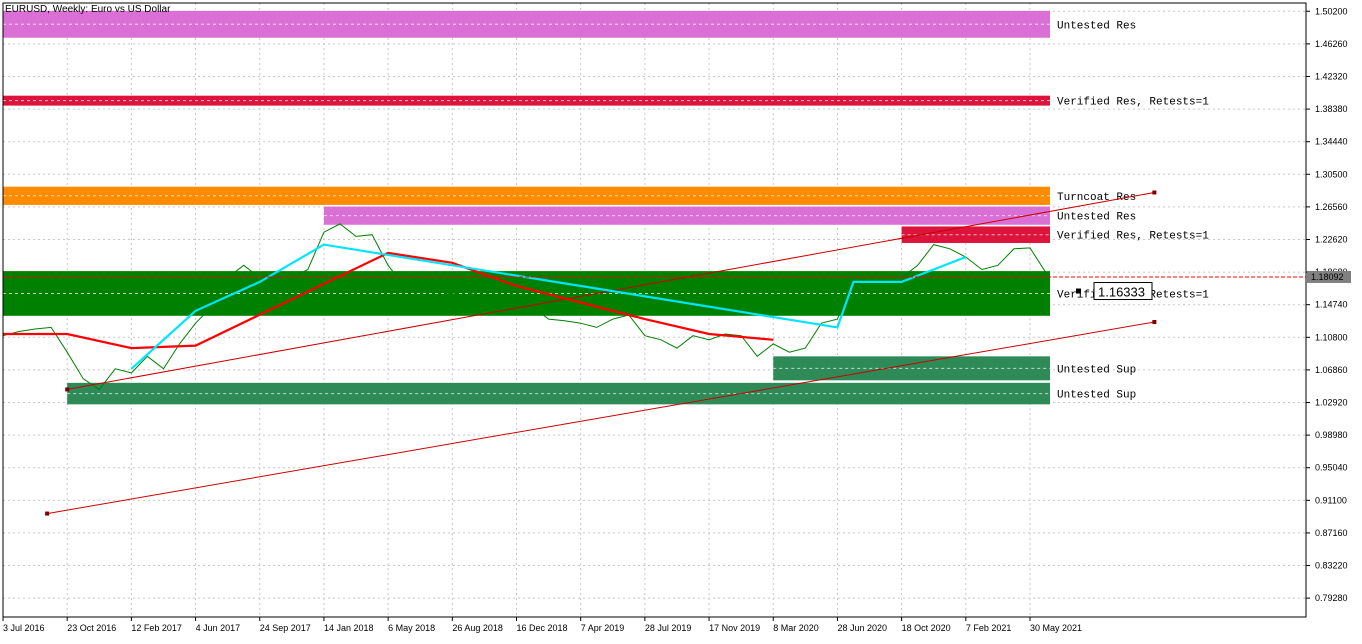 This screenshot has width=1362, height=644. What do you see at coordinates (1327, 277) in the screenshot?
I see `current-price-tag: 1.18092` at bounding box center [1327, 277].